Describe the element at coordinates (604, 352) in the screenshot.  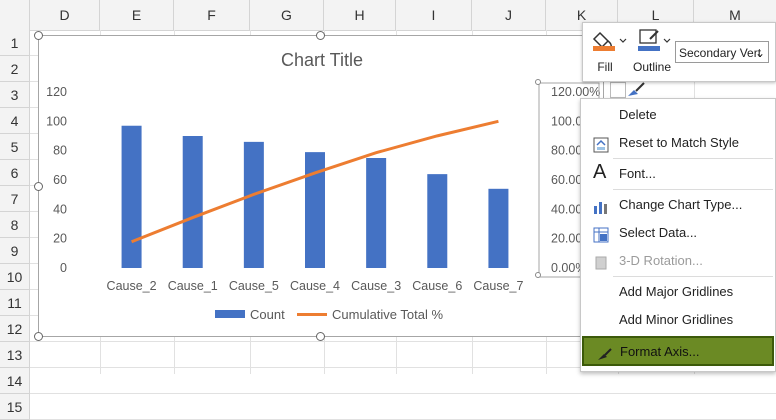
I see `format-axis-icon` at that location.